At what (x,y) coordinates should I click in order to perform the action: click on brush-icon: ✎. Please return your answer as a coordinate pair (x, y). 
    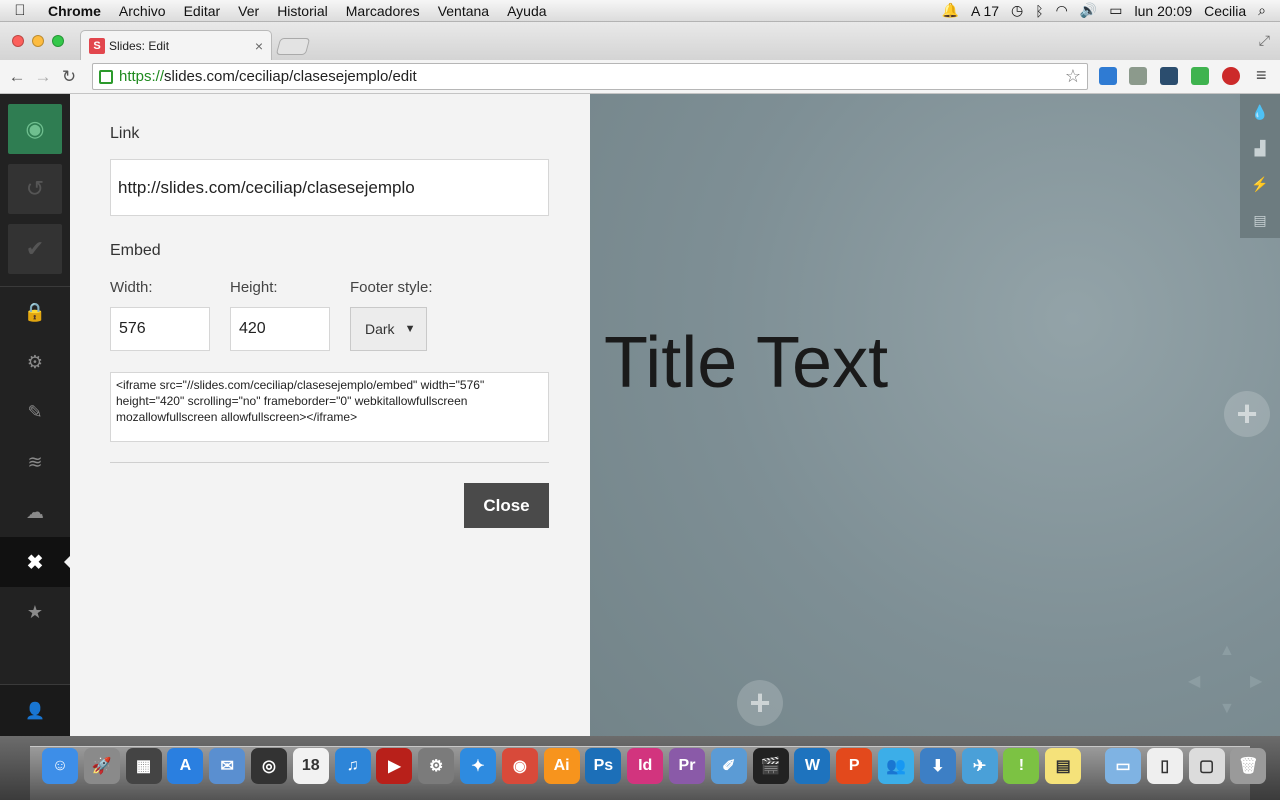
    Looking at the image, I should click on (35, 411).